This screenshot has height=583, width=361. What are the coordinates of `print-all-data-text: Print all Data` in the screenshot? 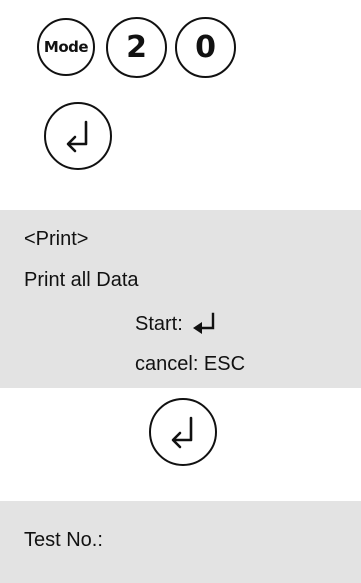 It's located at (81, 280).